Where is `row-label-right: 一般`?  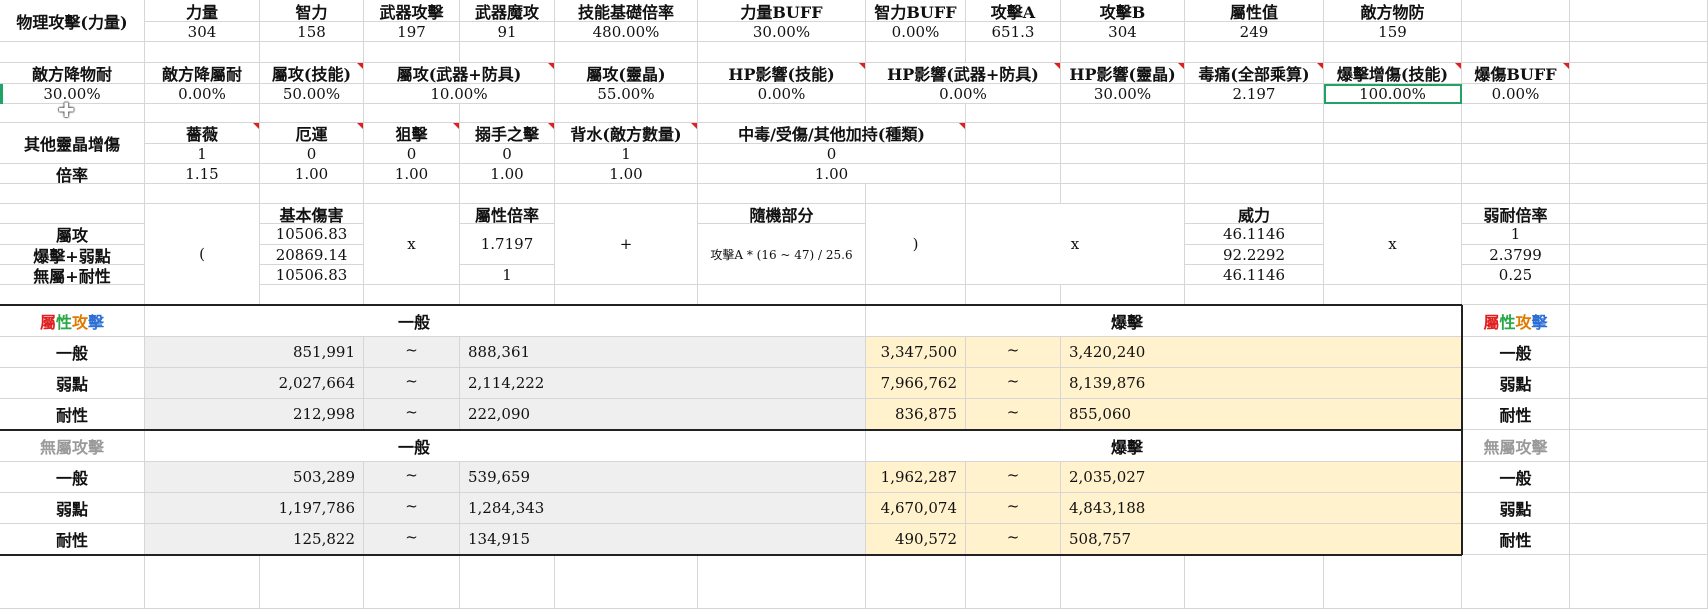 row-label-right: 一般 is located at coordinates (1516, 477).